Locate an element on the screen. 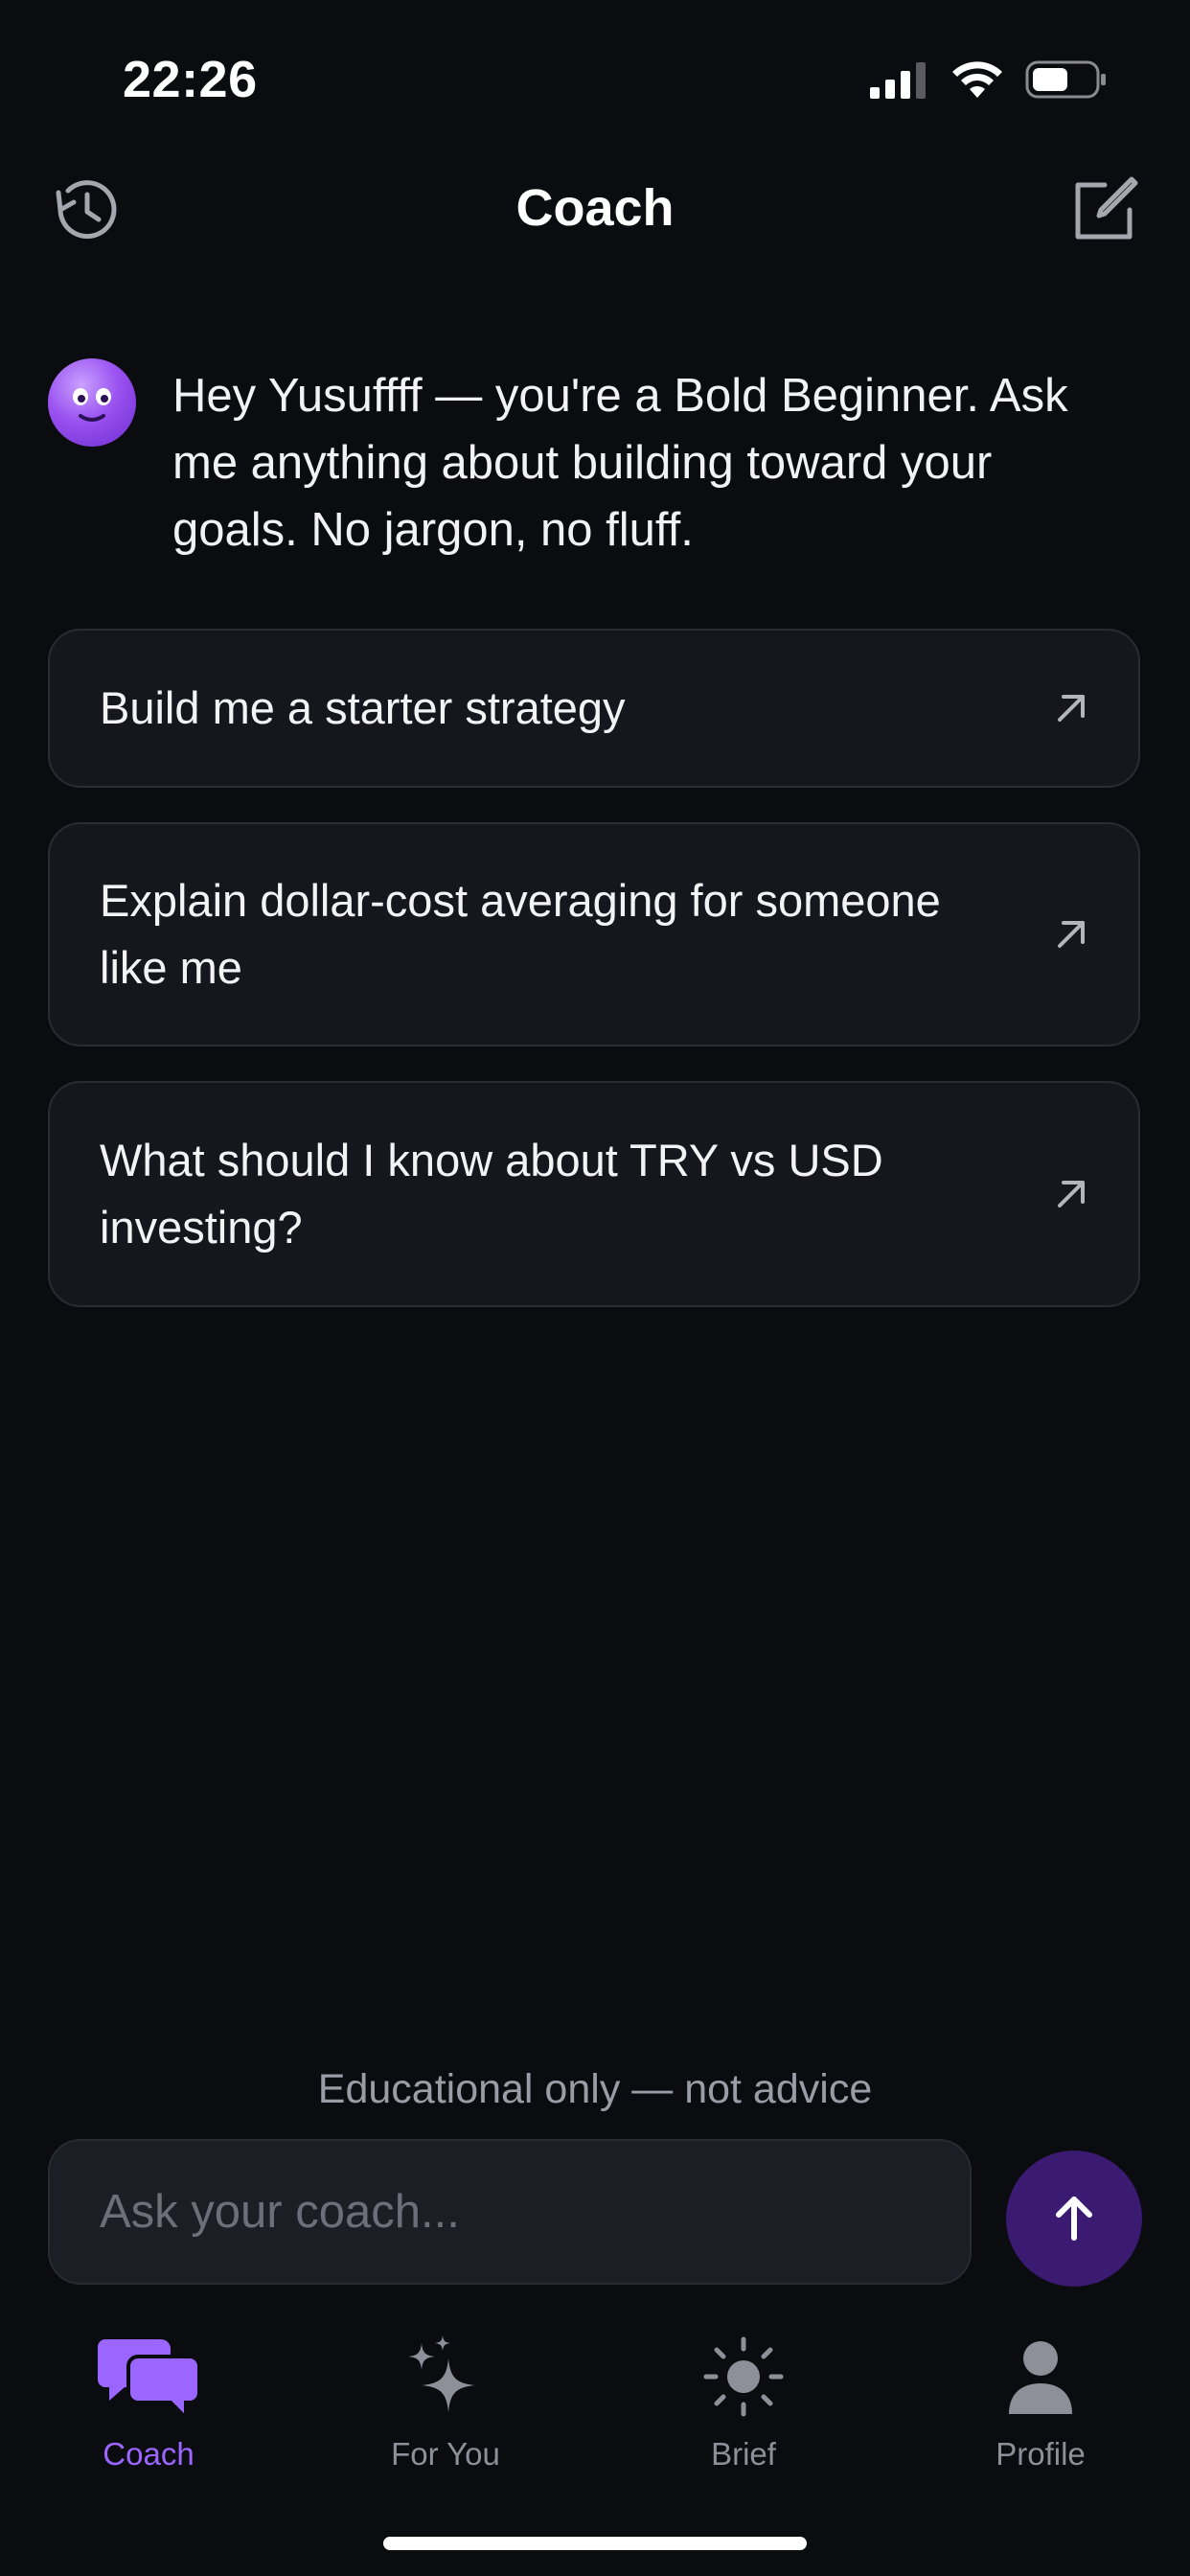 The height and width of the screenshot is (2576, 1190). cellular-signal-icon is located at coordinates (898, 80).